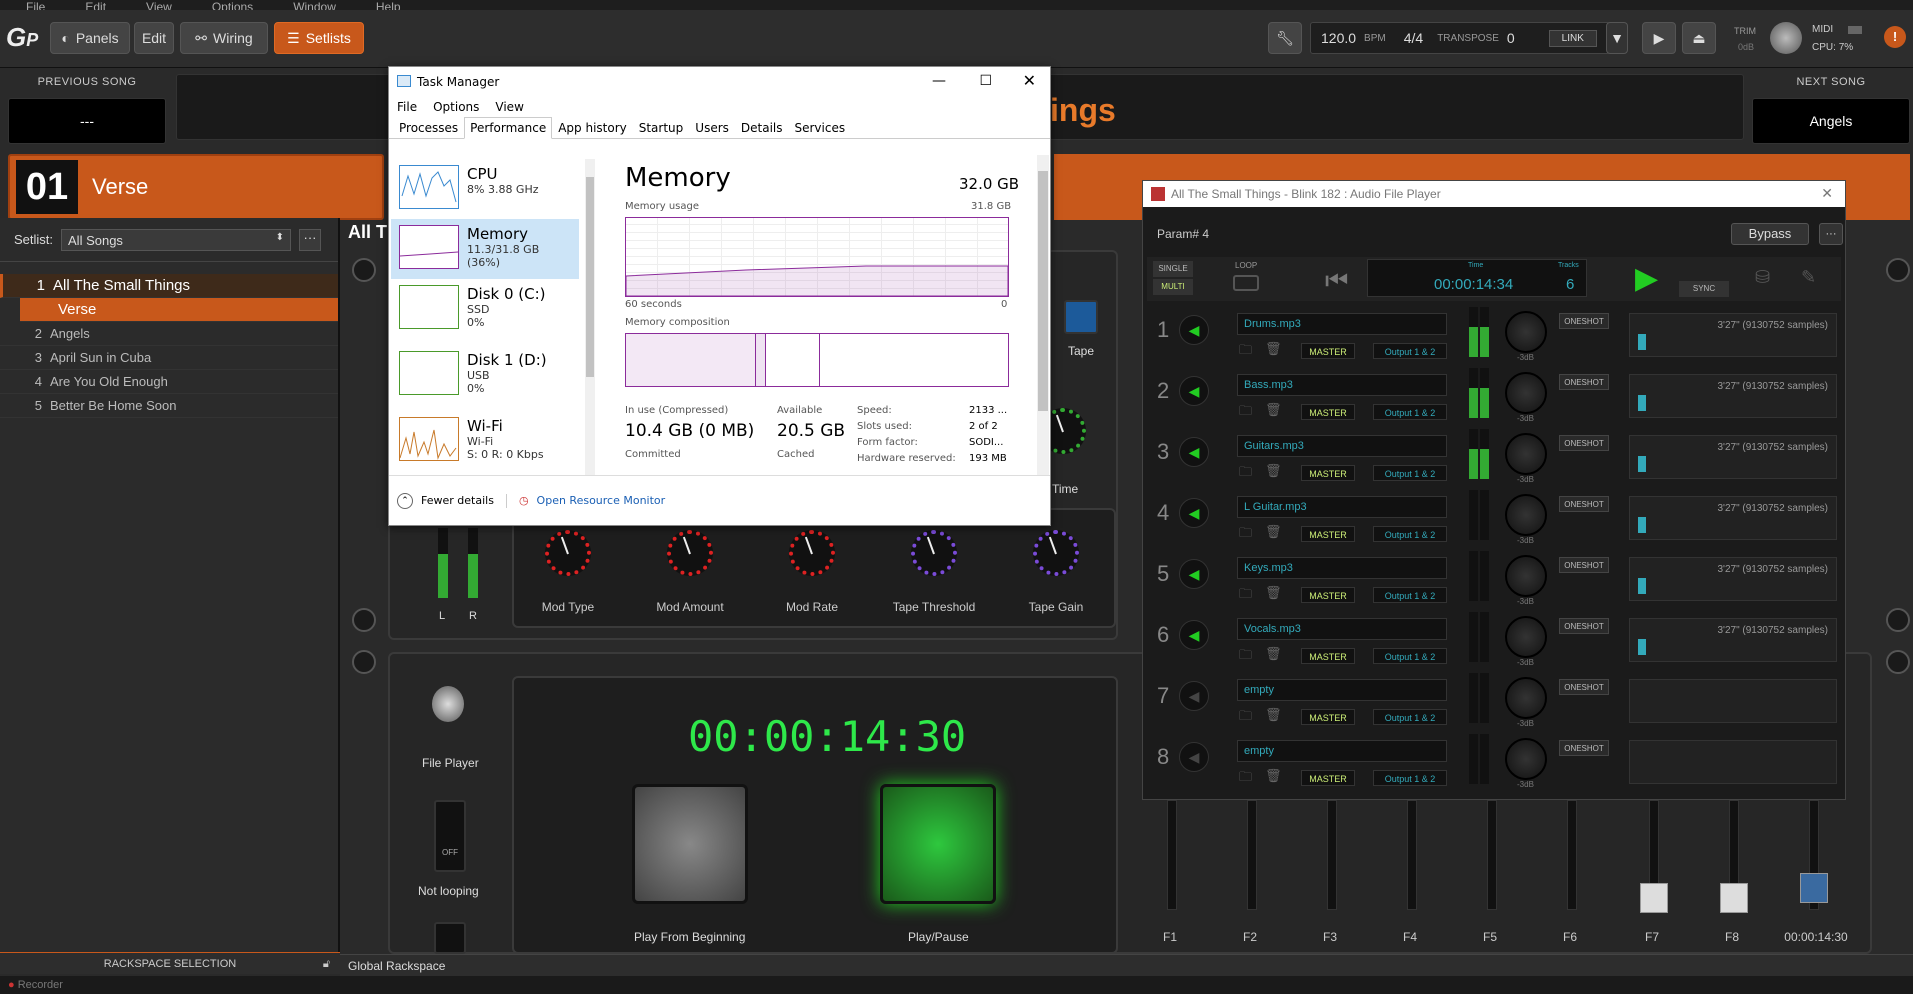  I want to click on tm-menu-options: Options, so click(456, 107).